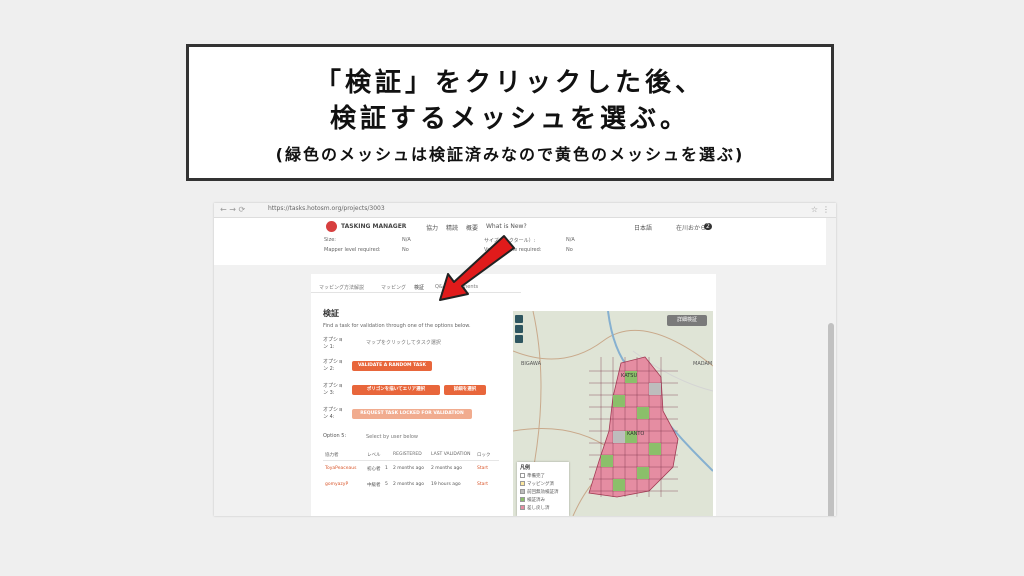  I want to click on col-header: 協力者, so click(332, 455).